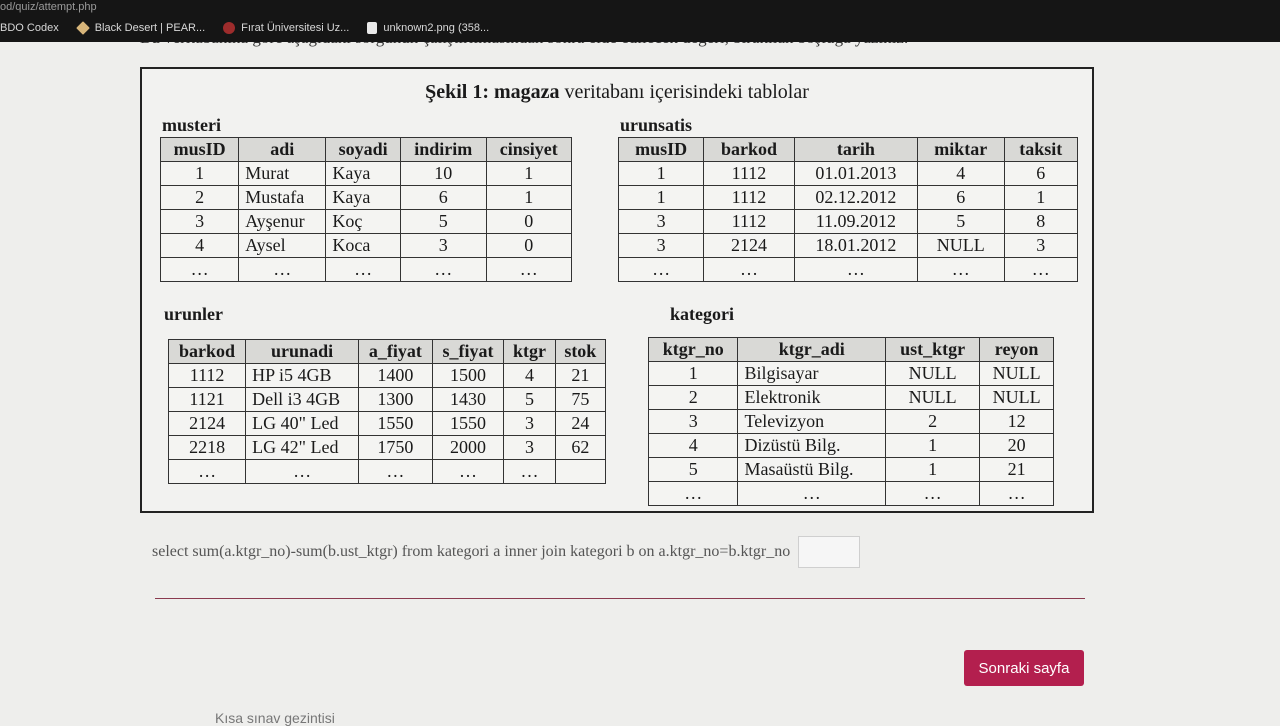 The width and height of the screenshot is (1280, 726). What do you see at coordinates (194, 314) in the screenshot?
I see `table-label-urunler: urunler` at bounding box center [194, 314].